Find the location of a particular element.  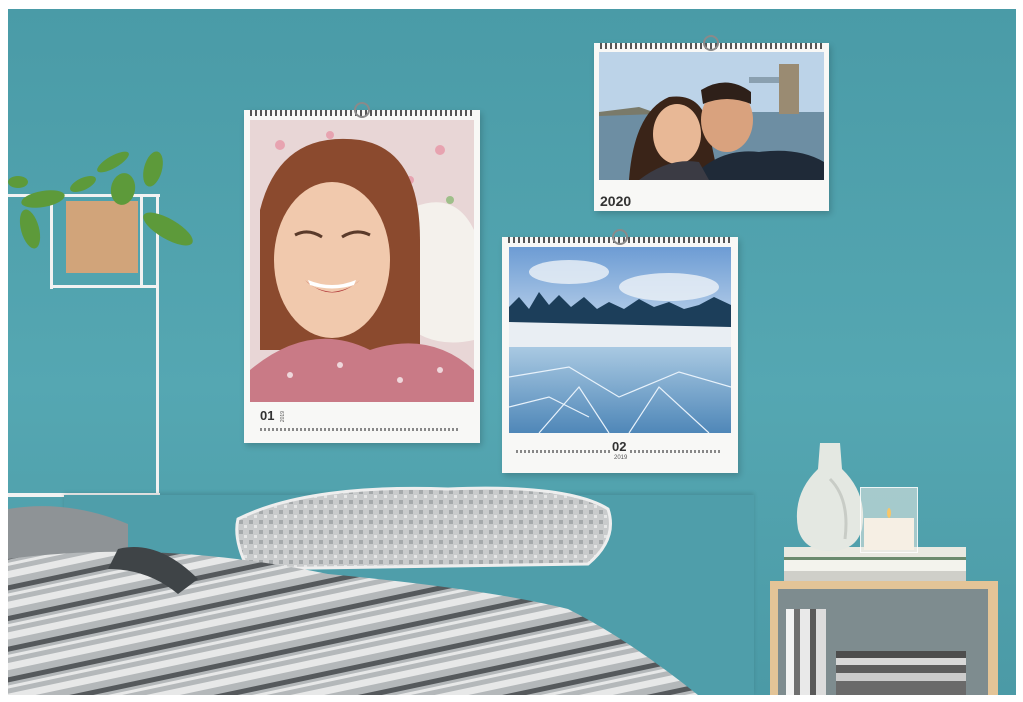

laughing-girl-photo-icon is located at coordinates (362, 261).